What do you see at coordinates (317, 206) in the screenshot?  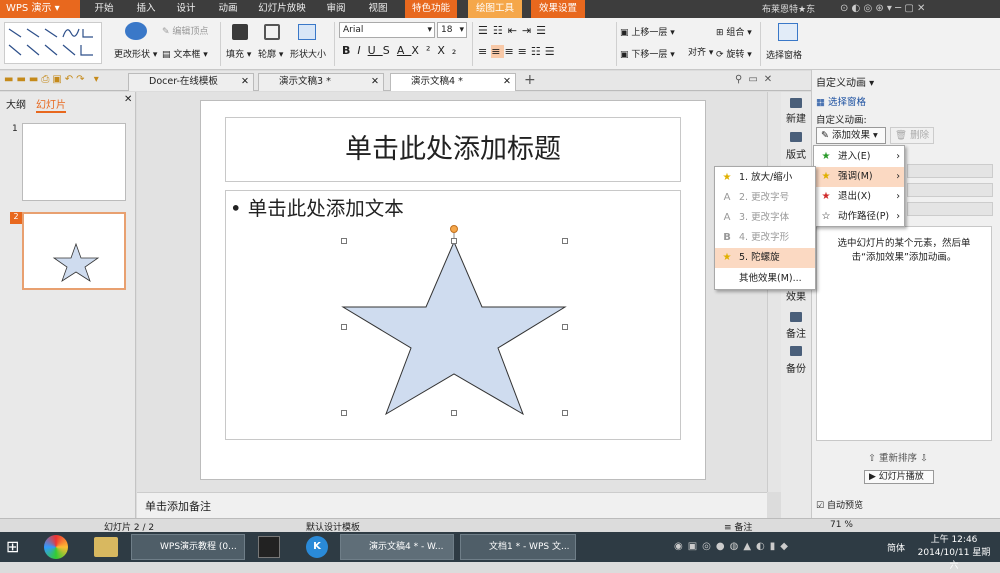 I see `body-text: • 单击此处添加文本` at bounding box center [317, 206].